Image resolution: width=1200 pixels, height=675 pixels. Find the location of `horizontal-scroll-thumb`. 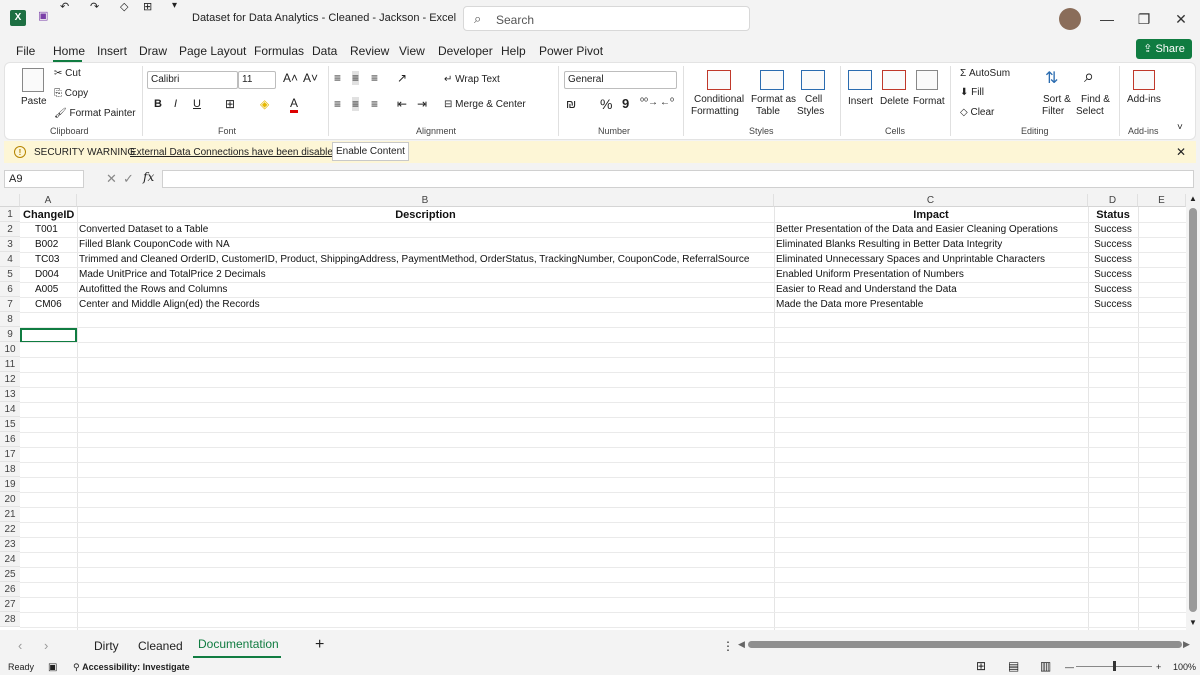

horizontal-scroll-thumb is located at coordinates (965, 644).